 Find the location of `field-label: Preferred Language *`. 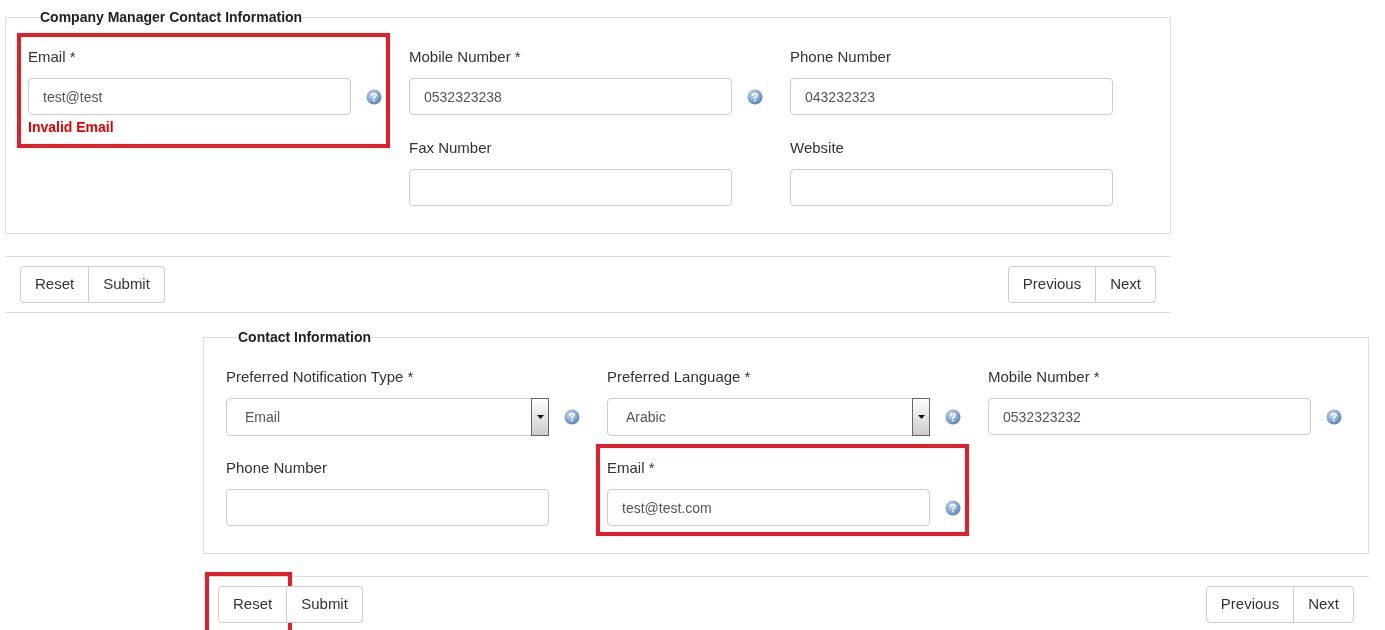

field-label: Preferred Language * is located at coordinates (679, 377).